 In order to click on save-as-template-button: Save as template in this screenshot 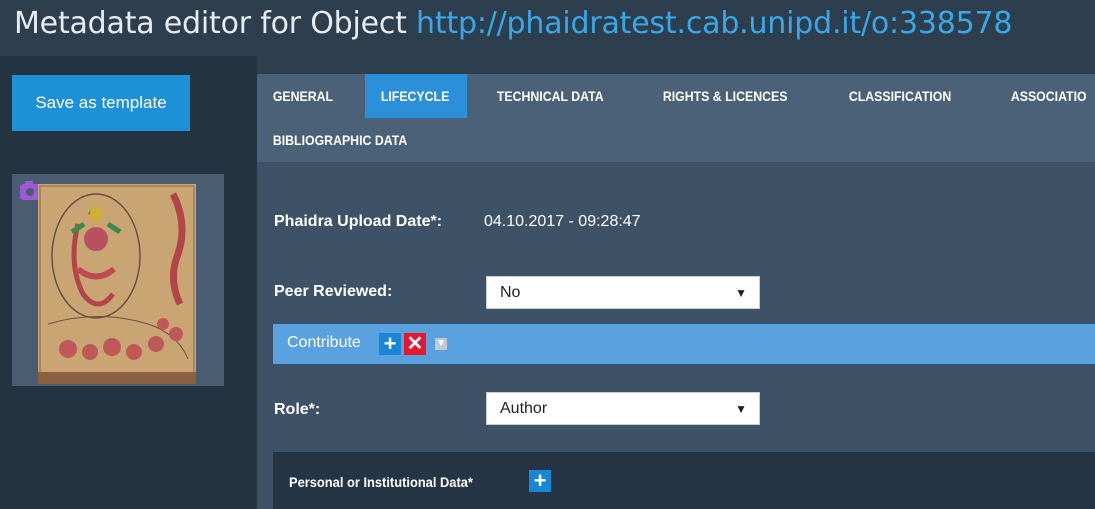, I will do `click(101, 103)`.